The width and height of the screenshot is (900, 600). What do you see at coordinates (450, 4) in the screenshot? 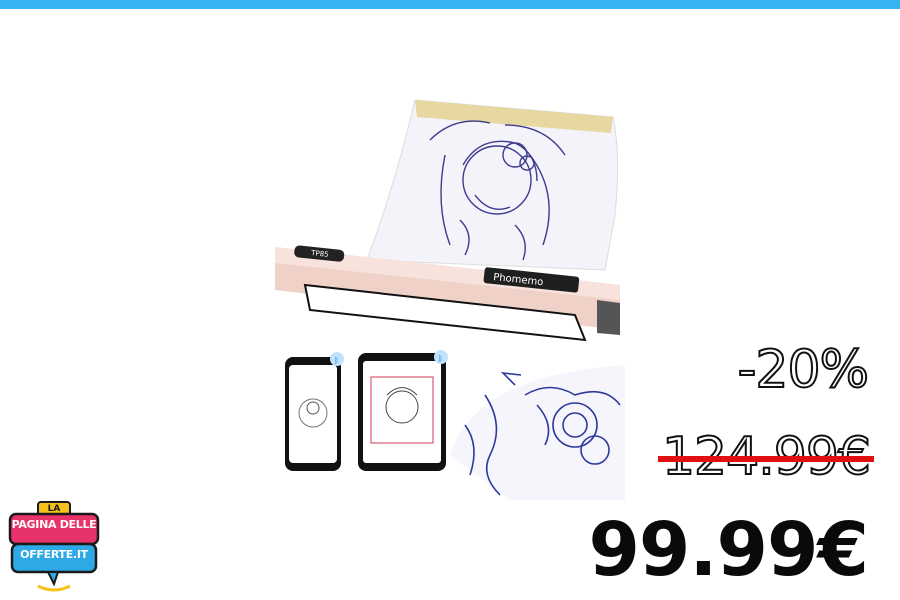
I see `top-accent-bar` at bounding box center [450, 4].